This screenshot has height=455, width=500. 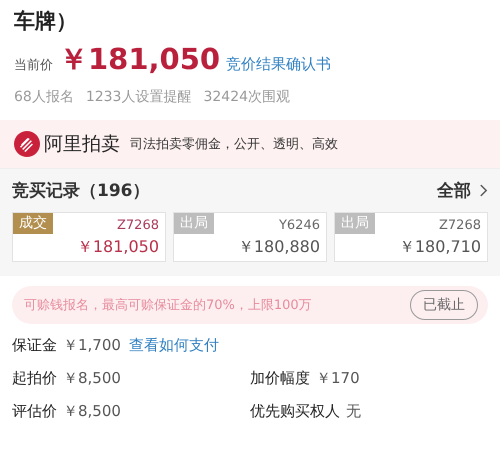 What do you see at coordinates (440, 247) in the screenshot?
I see `bid-amount: ￥180,710` at bounding box center [440, 247].